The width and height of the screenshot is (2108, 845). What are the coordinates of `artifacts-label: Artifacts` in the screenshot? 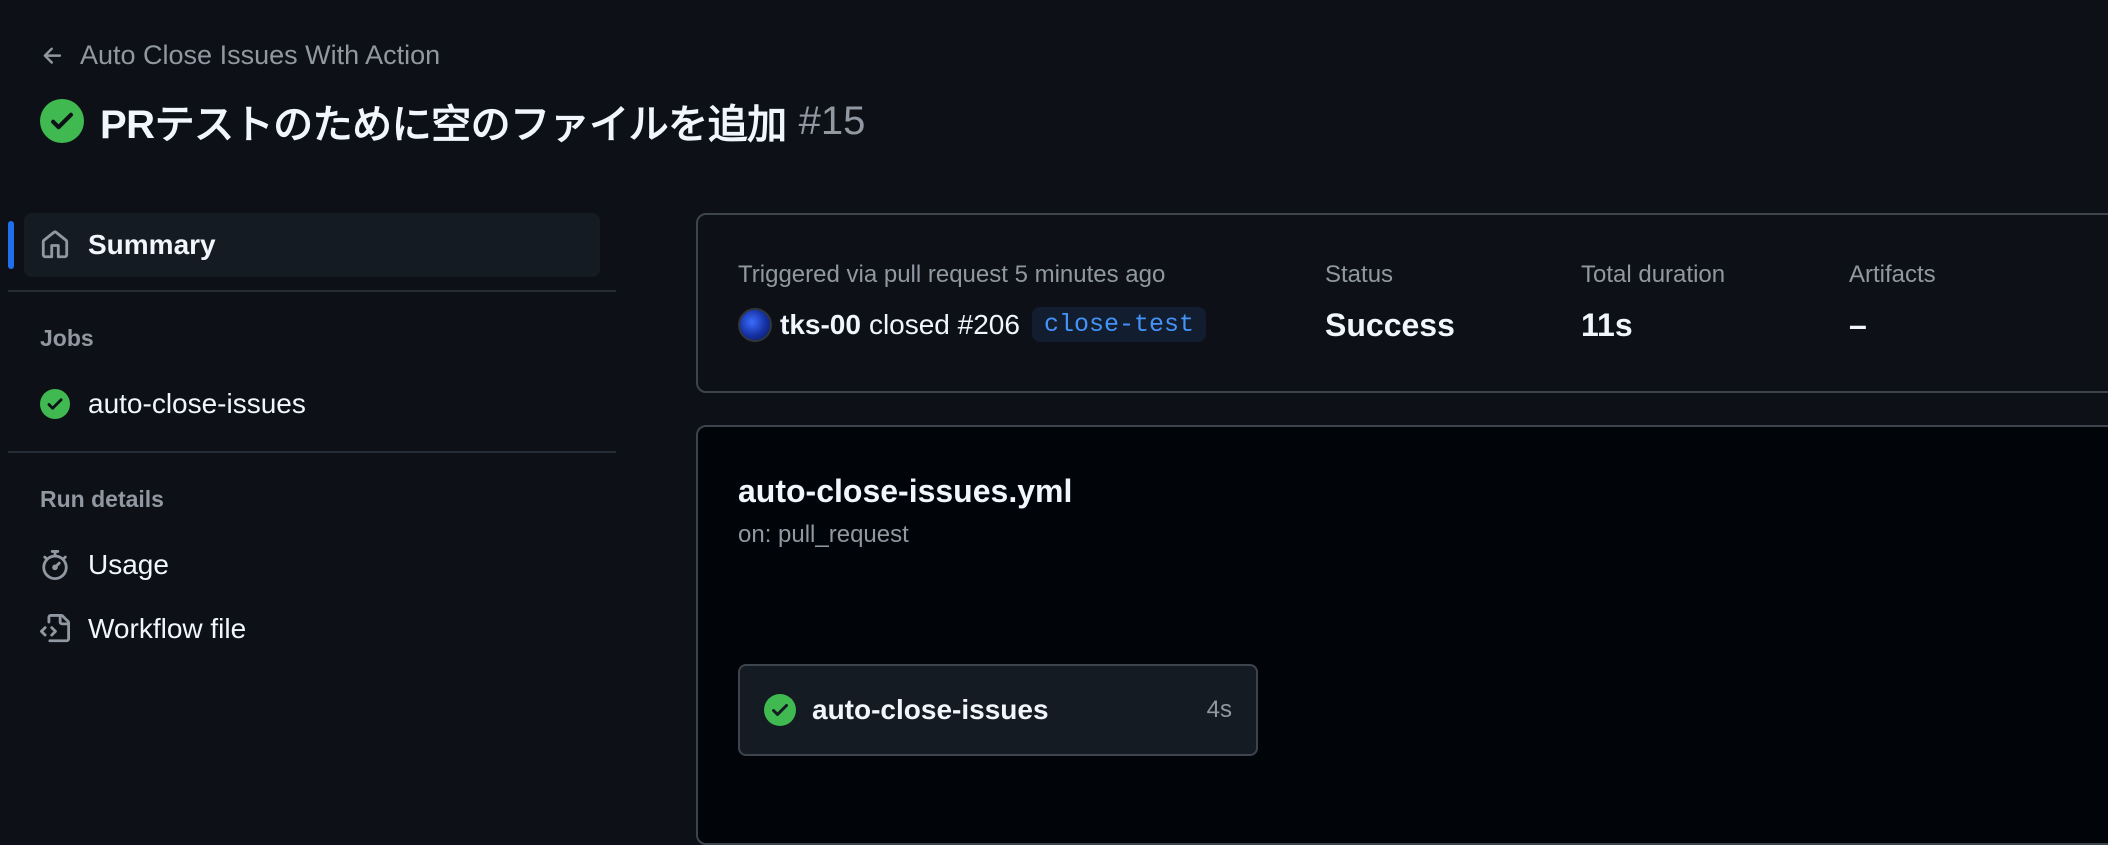 It's located at (1892, 274).